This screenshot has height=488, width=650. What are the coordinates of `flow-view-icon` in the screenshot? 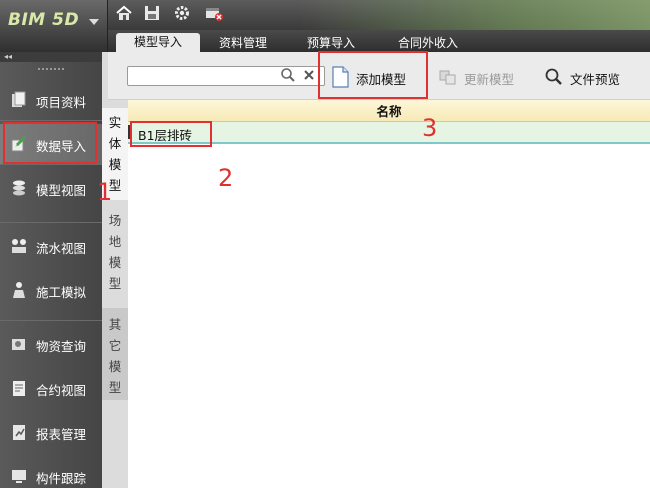 It's located at (19, 246).